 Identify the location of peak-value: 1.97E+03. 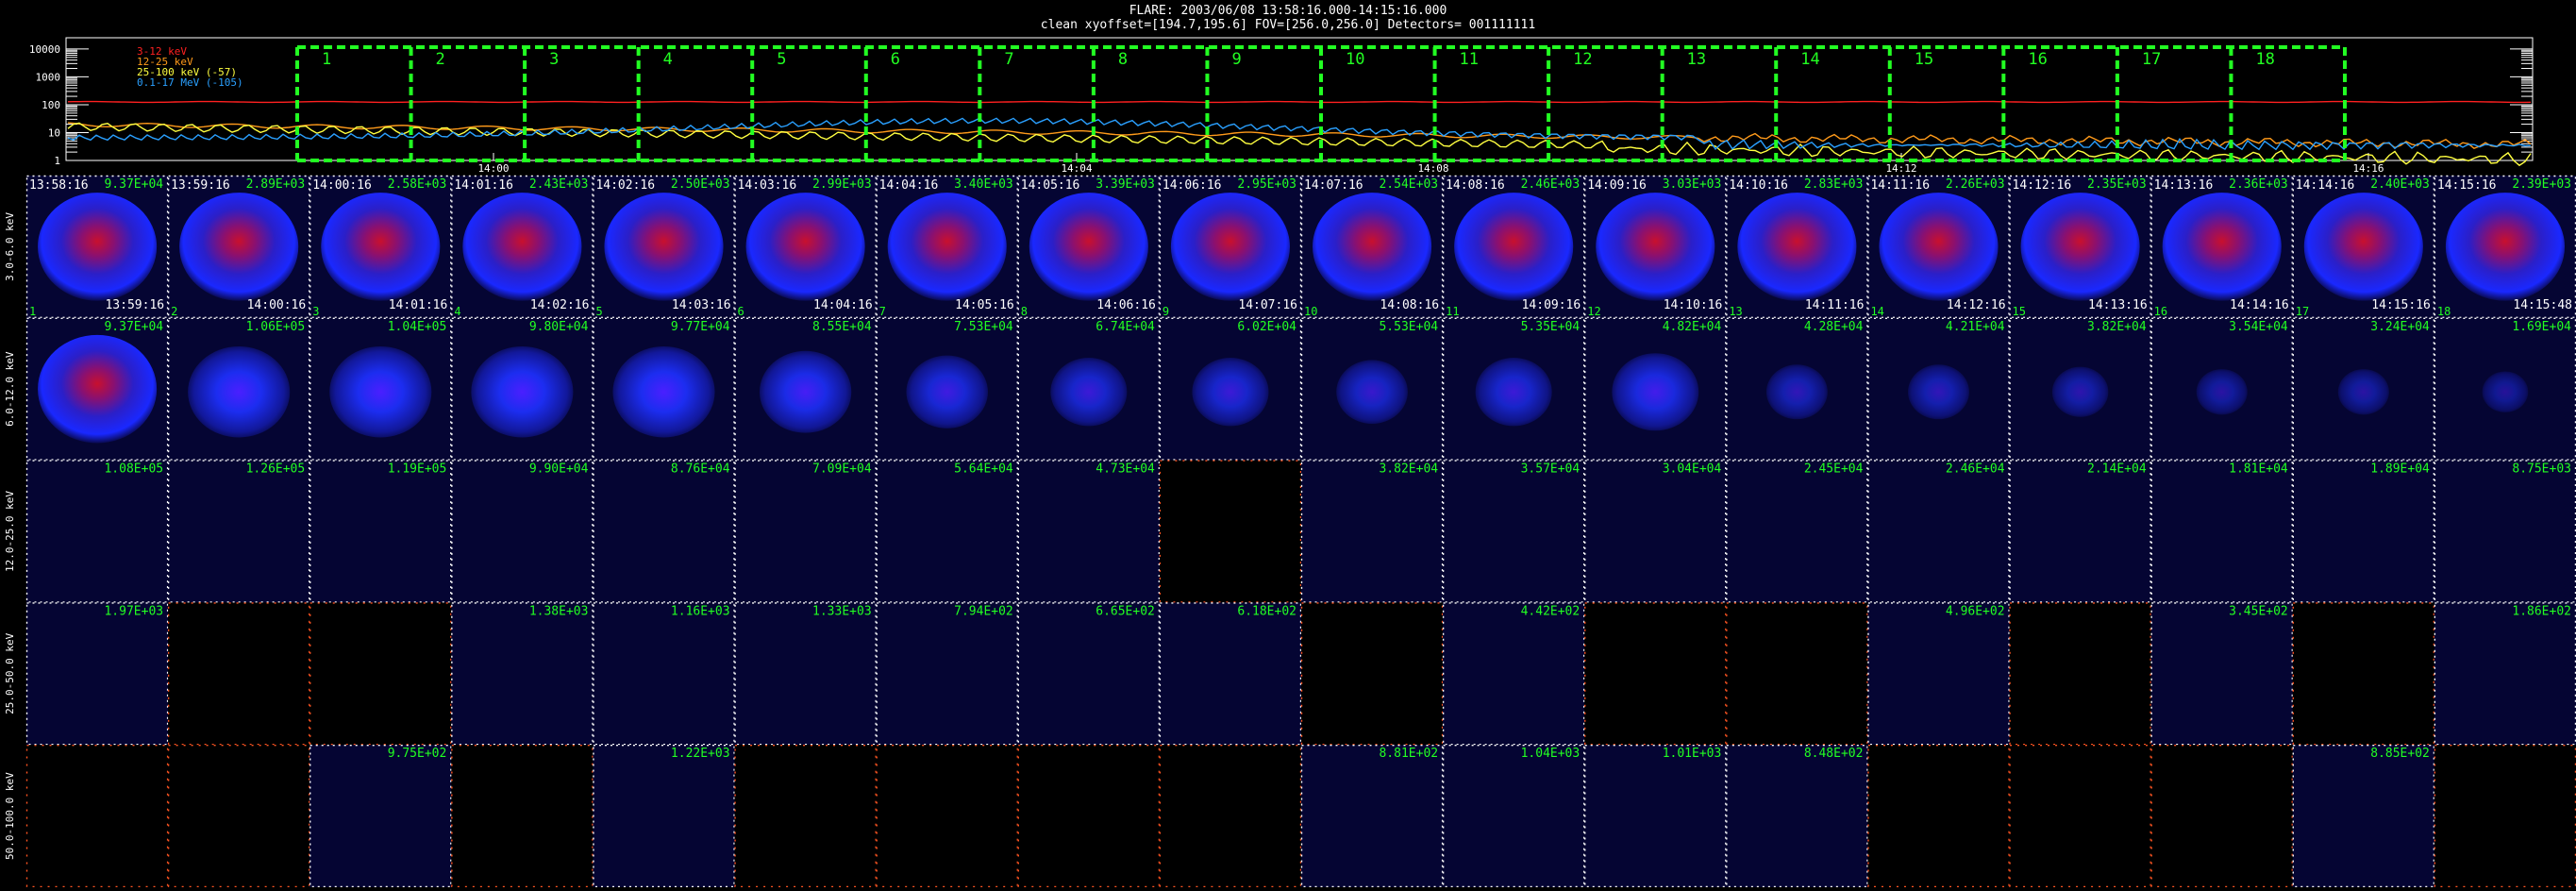
(133, 611).